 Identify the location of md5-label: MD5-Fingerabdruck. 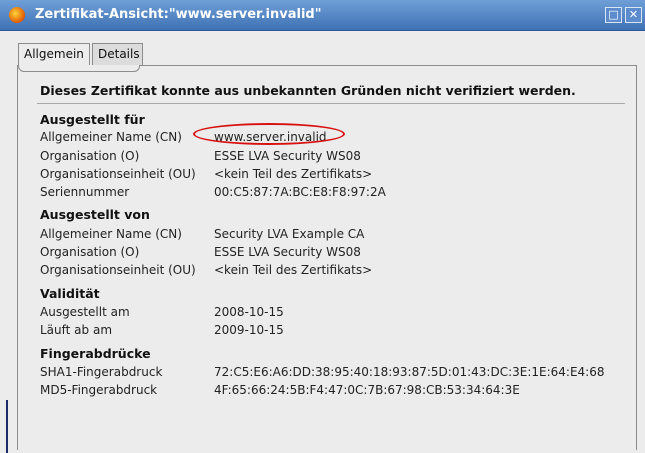
(99, 390).